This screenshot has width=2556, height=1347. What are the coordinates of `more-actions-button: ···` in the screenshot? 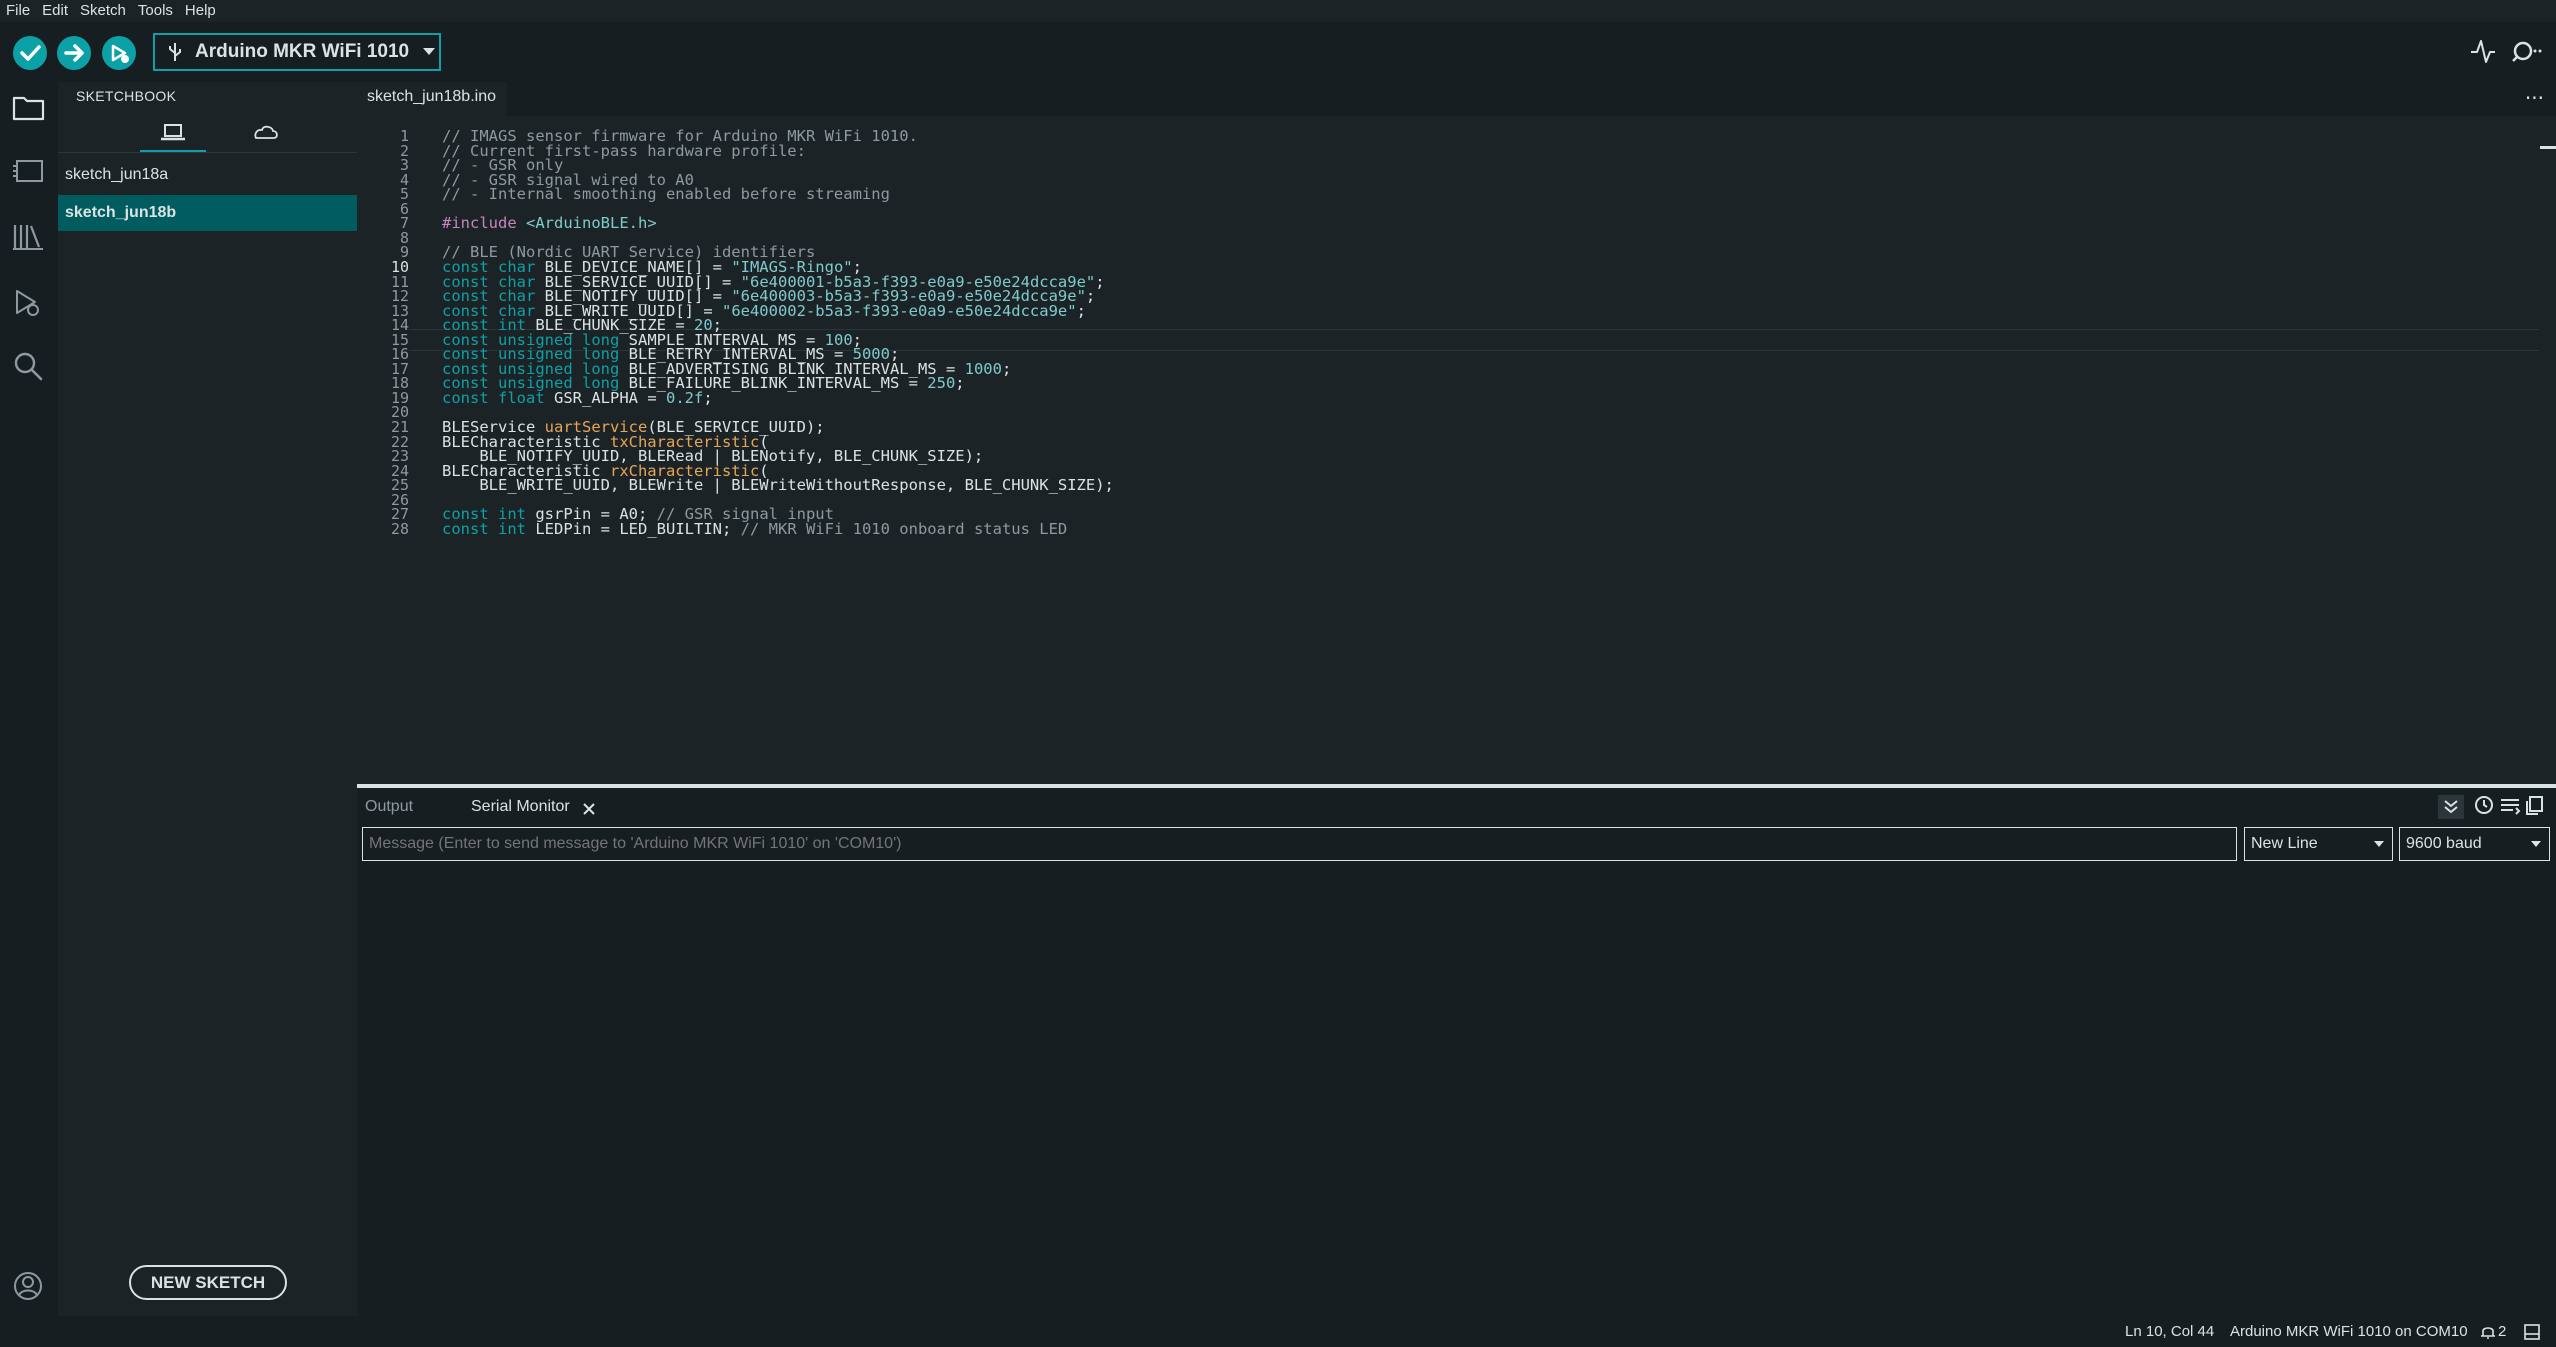 It's located at (2534, 98).